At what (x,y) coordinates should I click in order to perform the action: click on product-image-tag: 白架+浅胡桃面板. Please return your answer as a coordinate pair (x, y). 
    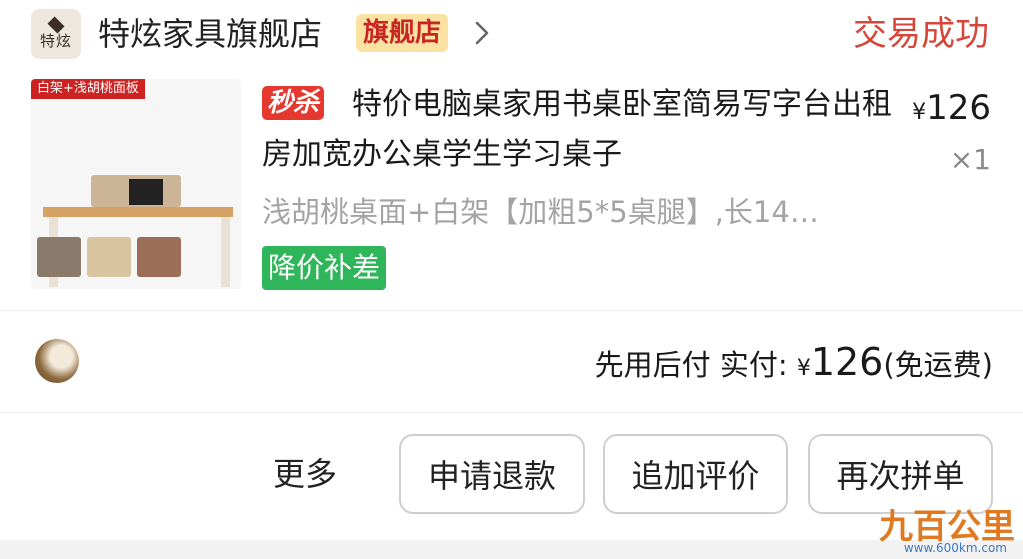
    Looking at the image, I should click on (88, 89).